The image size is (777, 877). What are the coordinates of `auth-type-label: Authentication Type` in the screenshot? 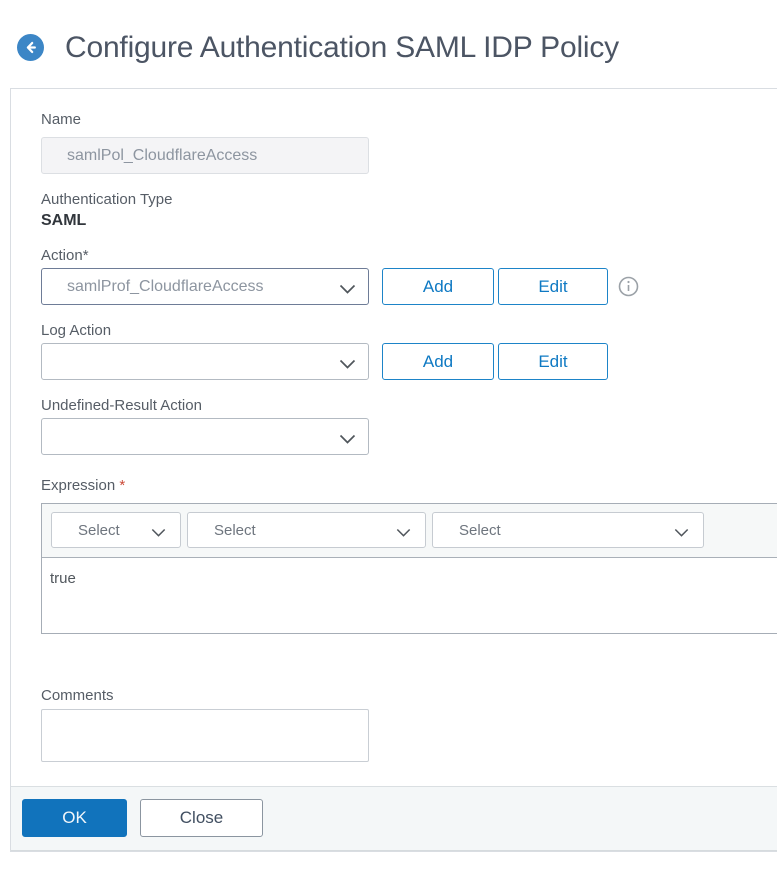 It's located at (107, 199).